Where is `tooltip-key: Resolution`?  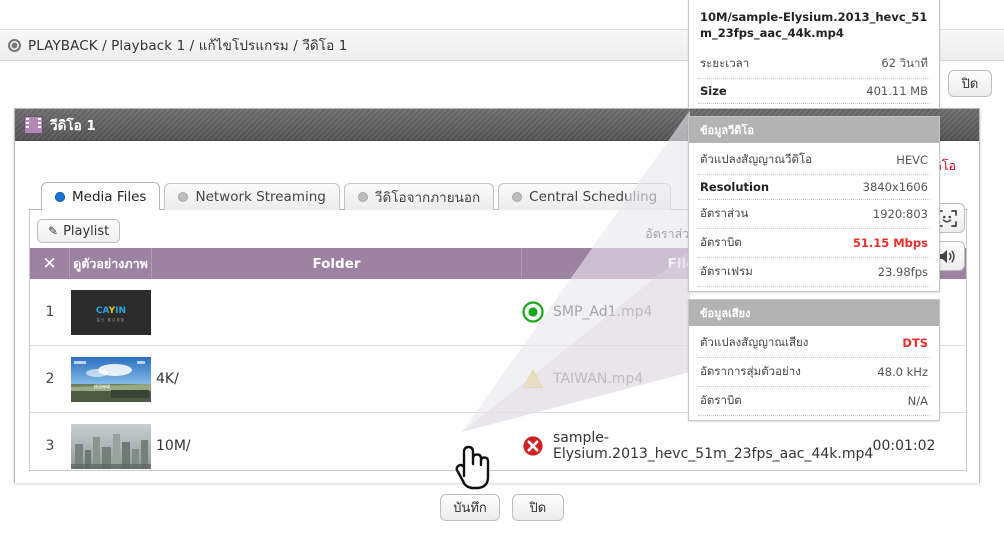 tooltip-key: Resolution is located at coordinates (735, 187).